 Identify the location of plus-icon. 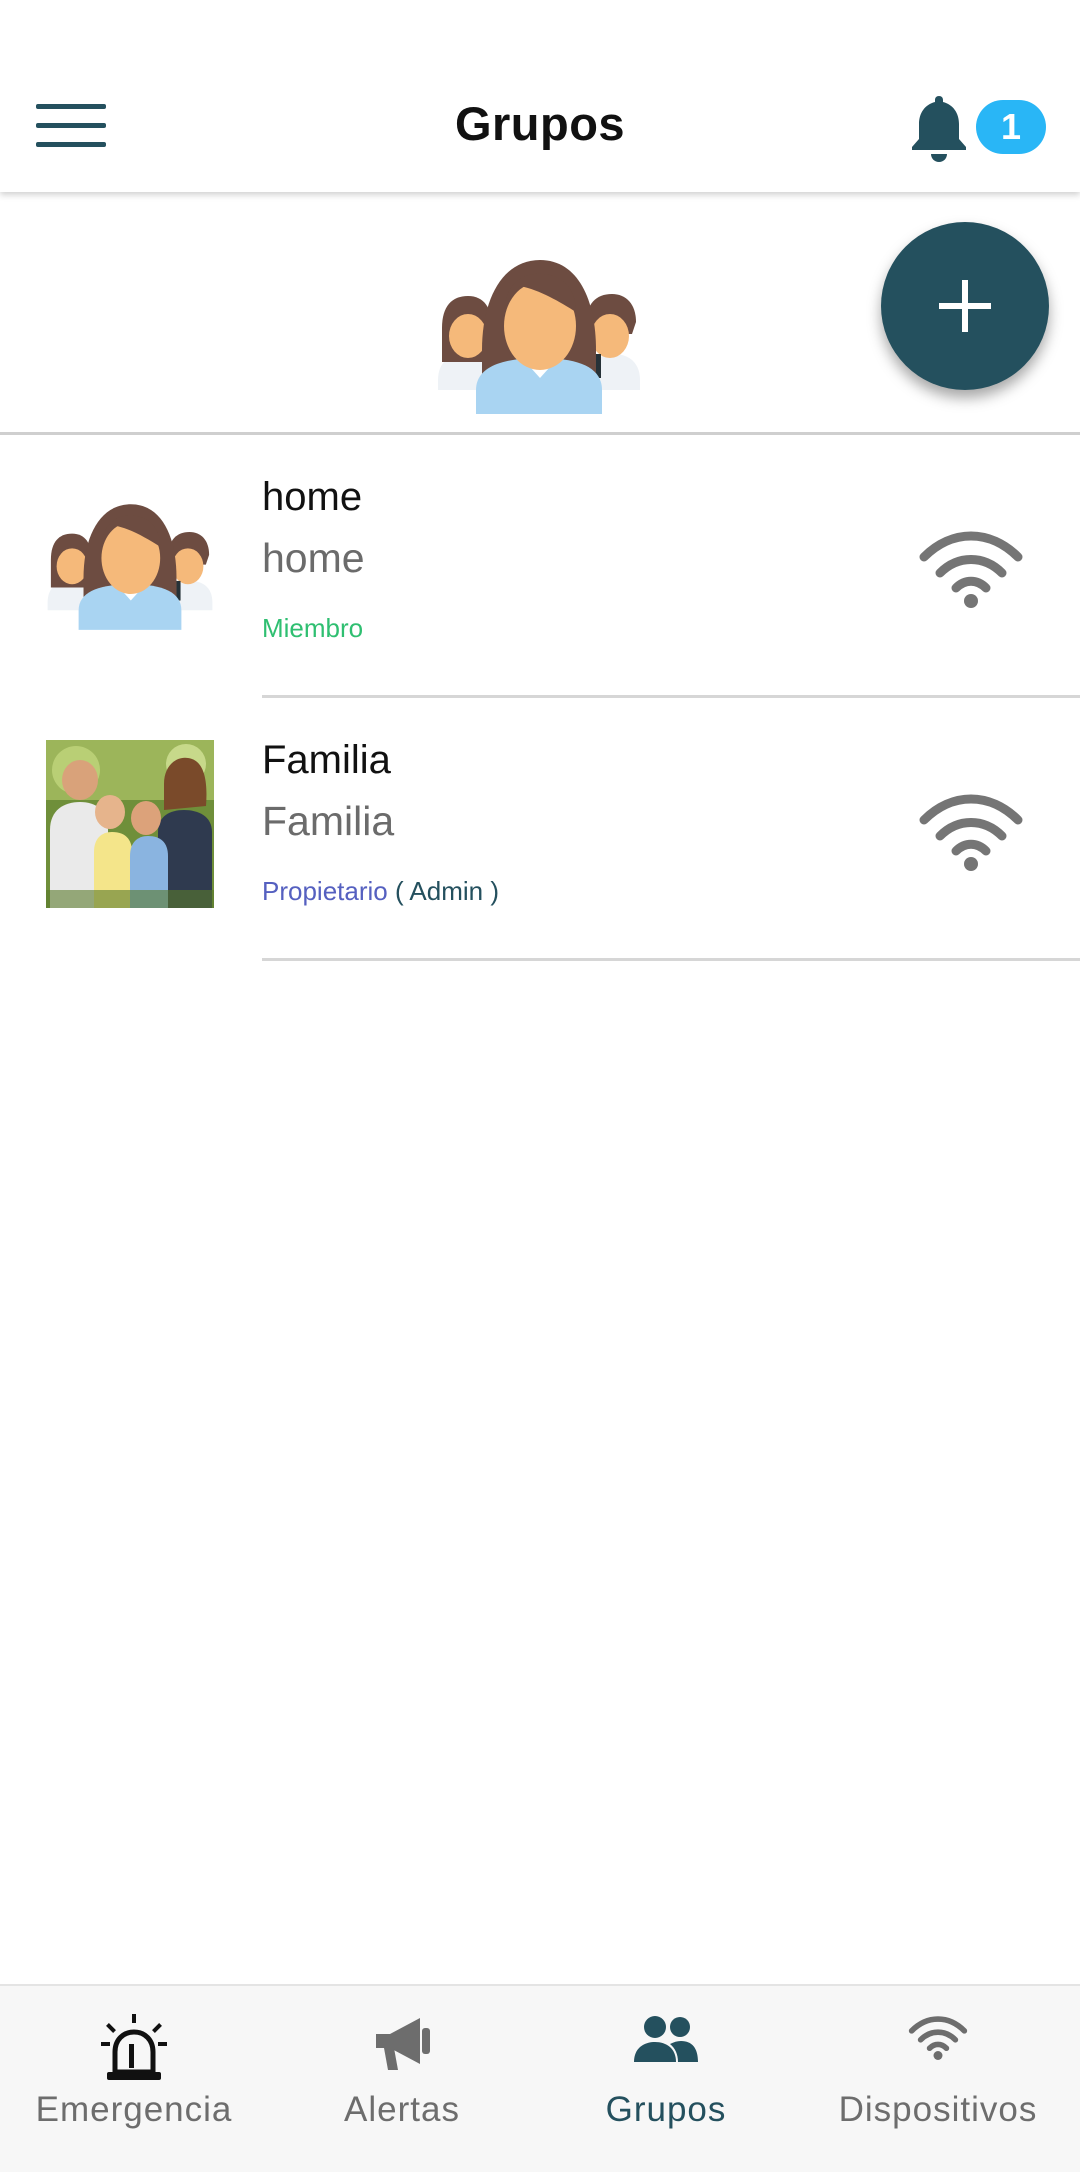
(965, 306).